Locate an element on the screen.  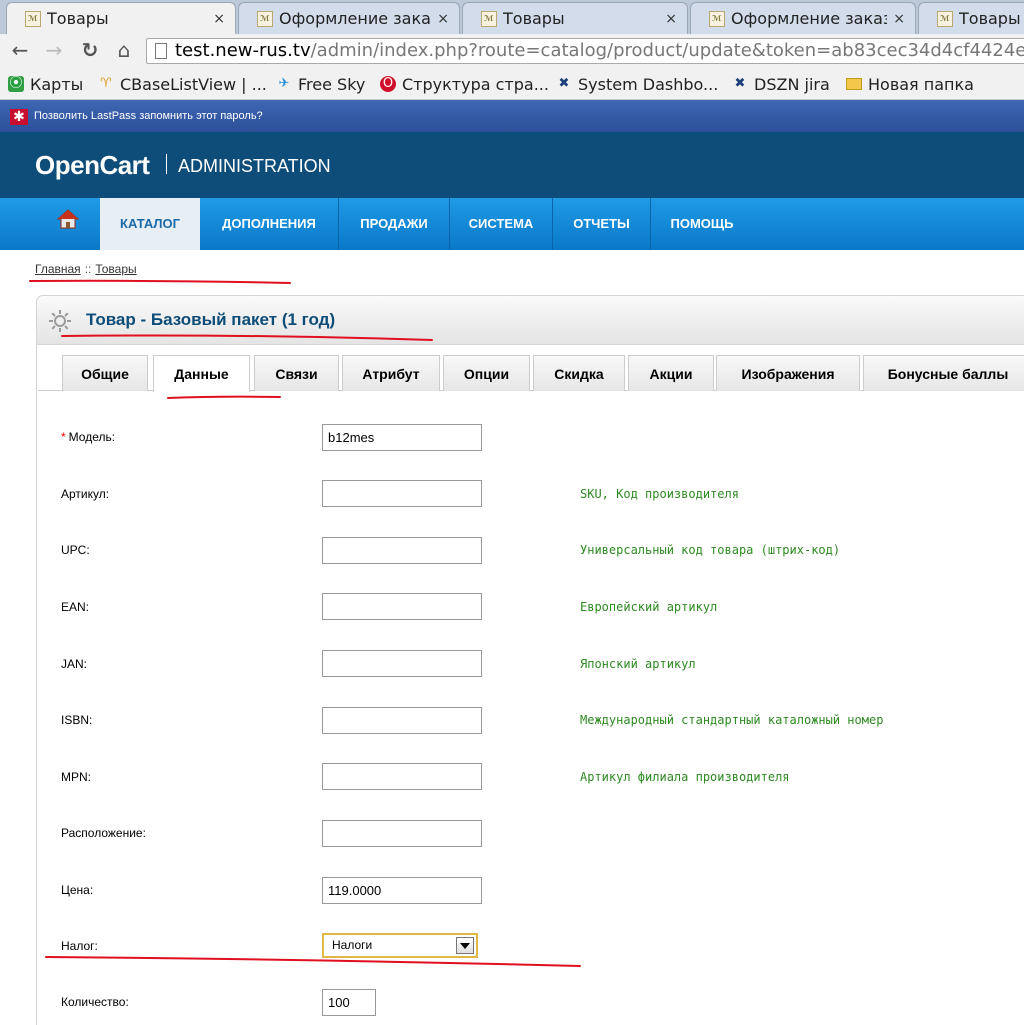
tab-general: Общие is located at coordinates (105, 373).